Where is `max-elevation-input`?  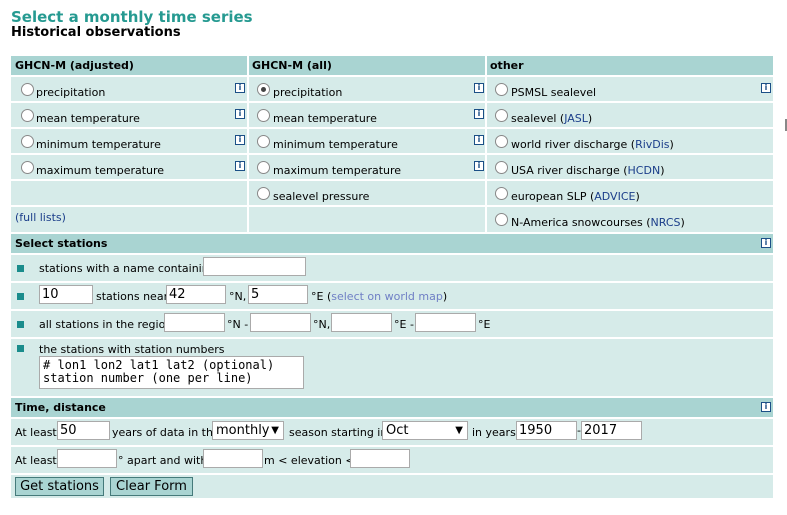 max-elevation-input is located at coordinates (380, 458).